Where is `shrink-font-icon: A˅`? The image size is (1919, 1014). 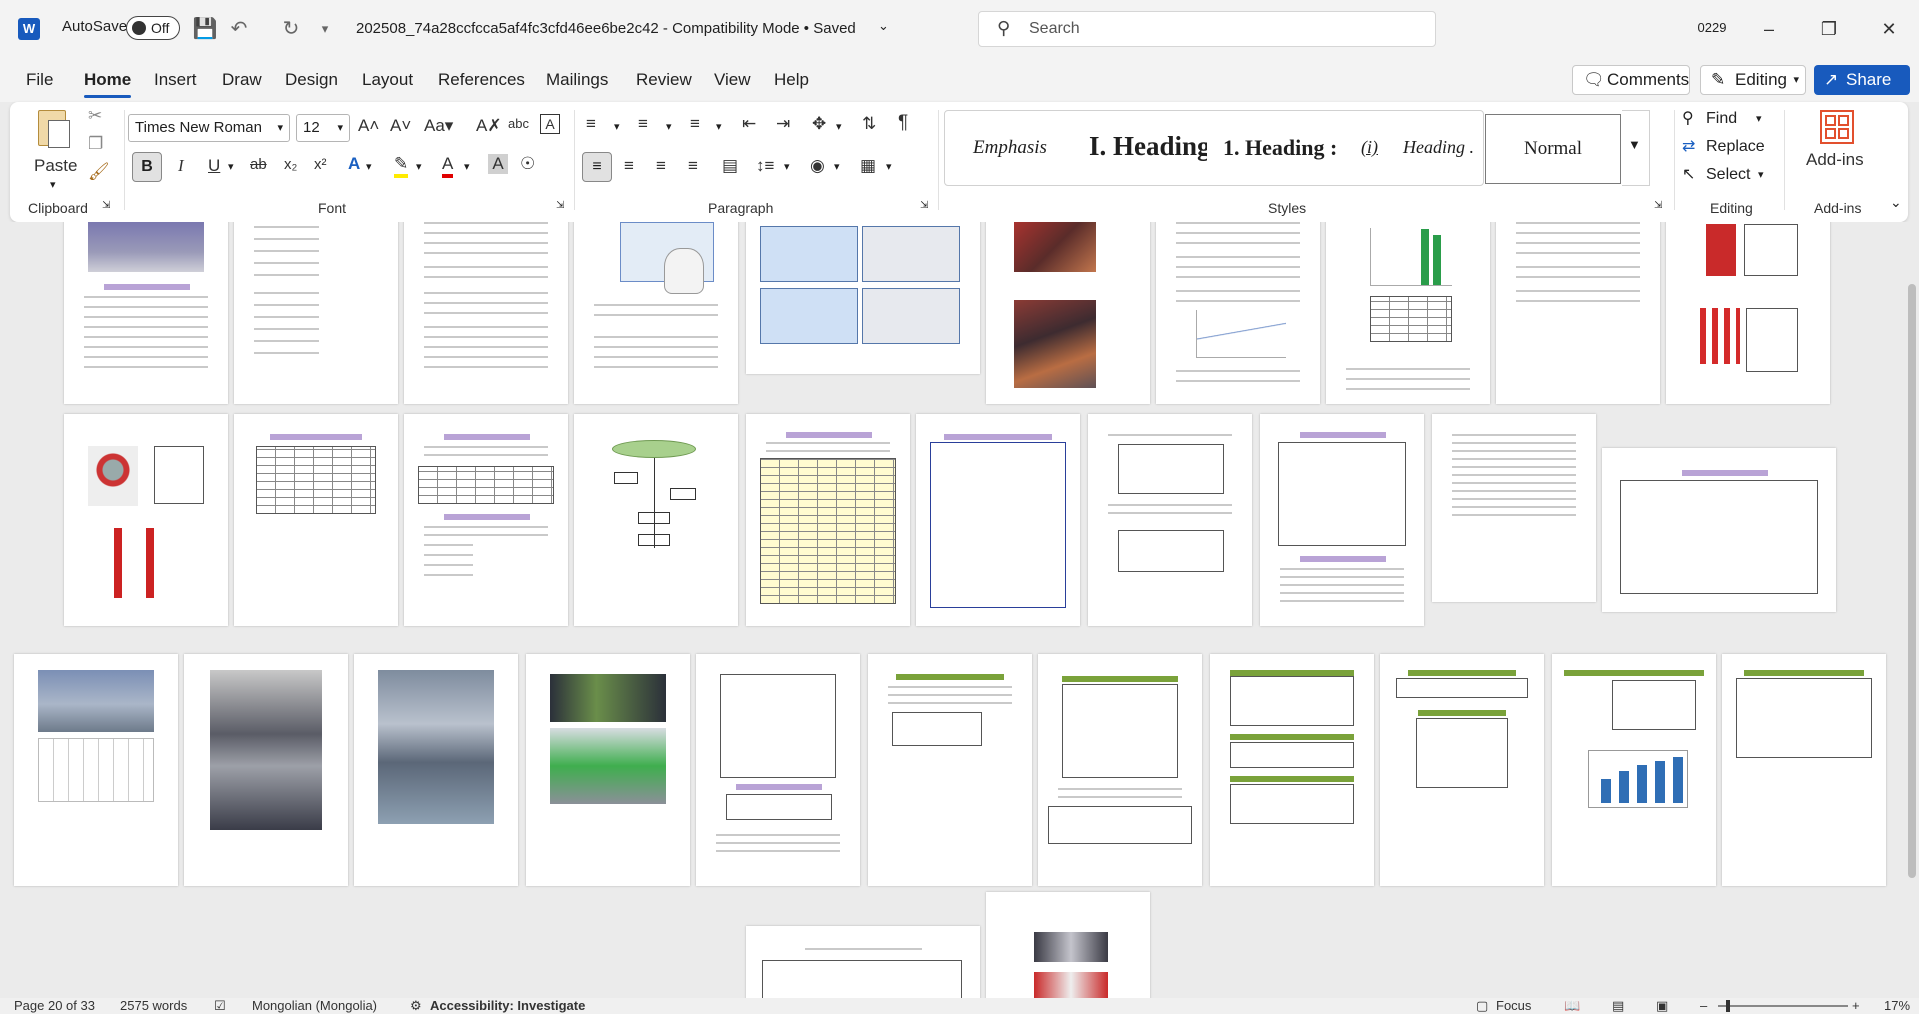 shrink-font-icon: A˅ is located at coordinates (400, 126).